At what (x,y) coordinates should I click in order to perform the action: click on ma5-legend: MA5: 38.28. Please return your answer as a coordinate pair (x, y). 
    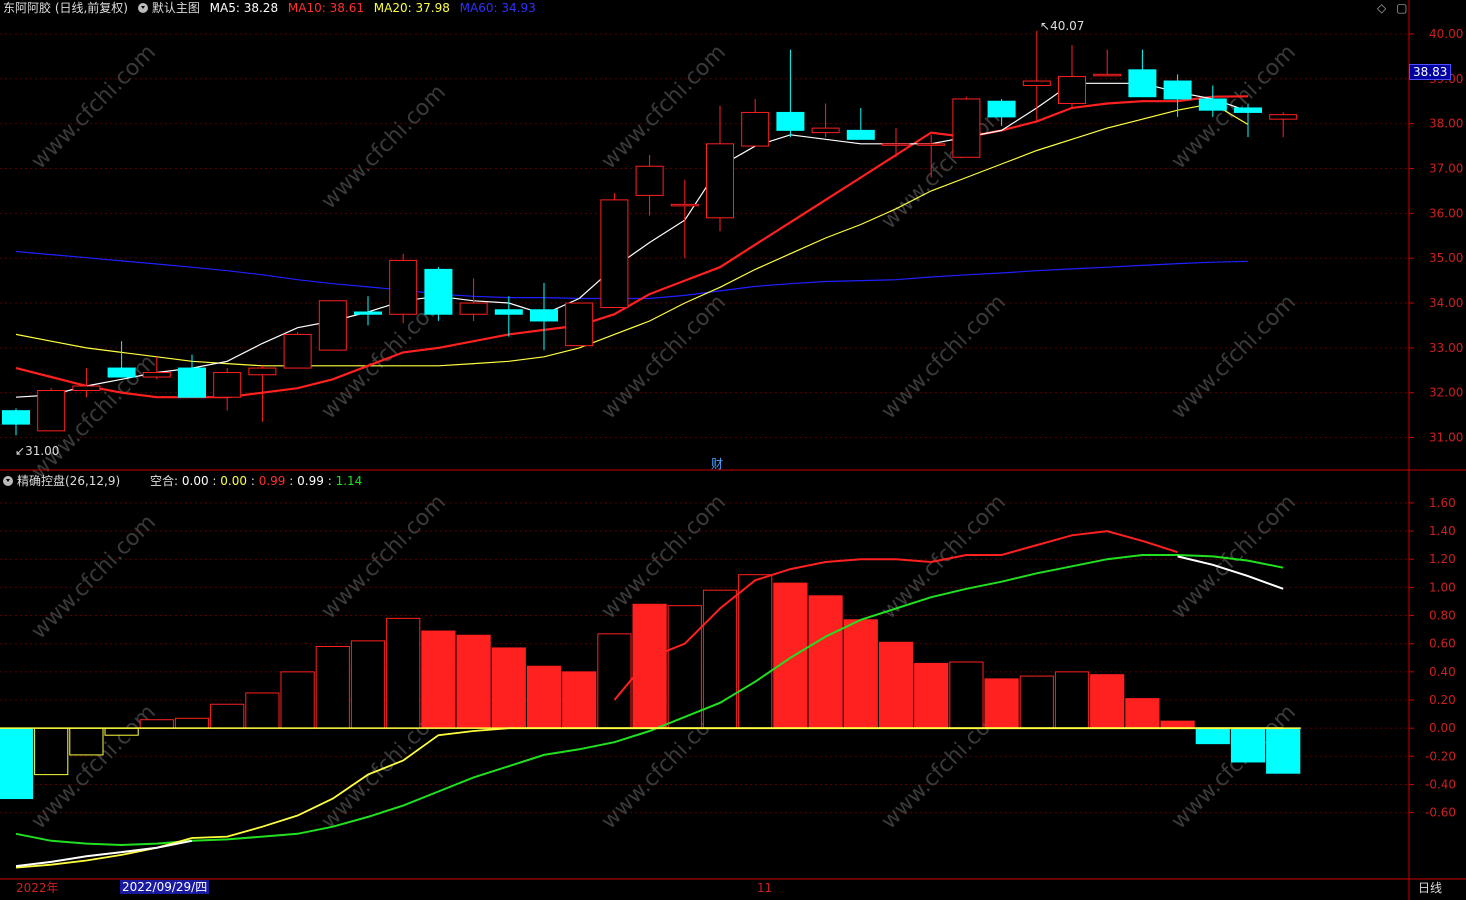
    Looking at the image, I should click on (244, 8).